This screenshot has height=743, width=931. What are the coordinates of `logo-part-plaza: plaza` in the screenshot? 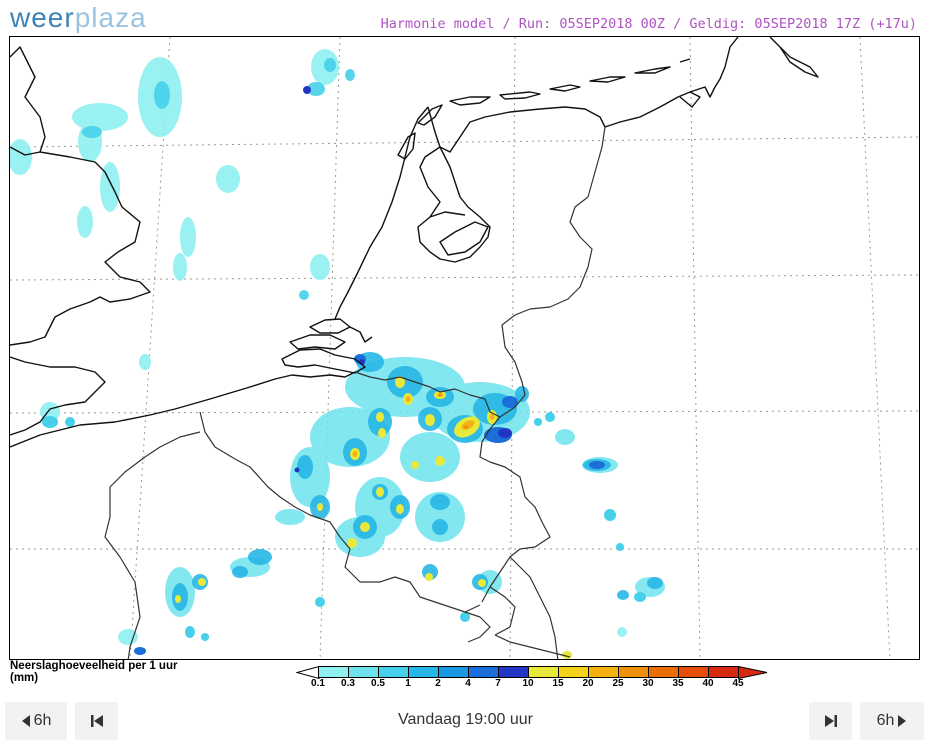 It's located at (110, 17).